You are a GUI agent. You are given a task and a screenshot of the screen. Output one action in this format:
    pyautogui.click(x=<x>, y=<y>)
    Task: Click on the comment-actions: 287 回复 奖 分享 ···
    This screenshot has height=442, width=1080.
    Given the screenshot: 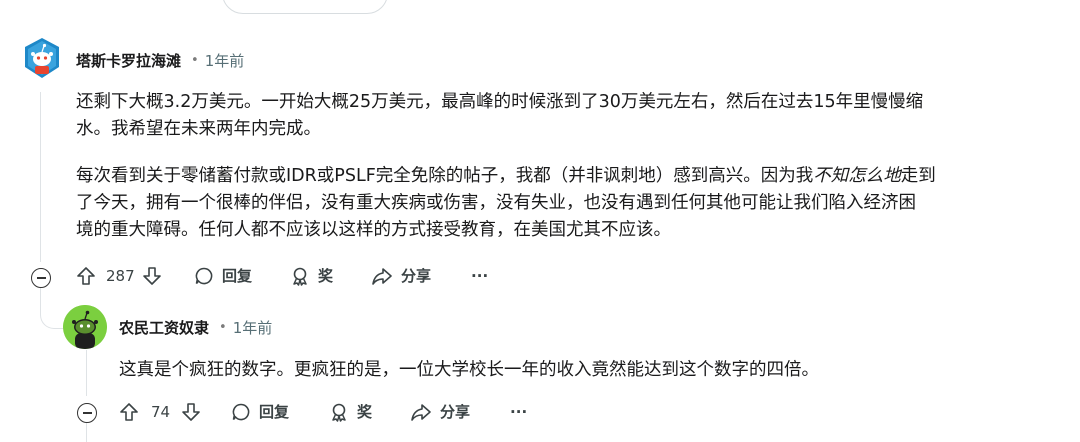 What is the action you would take?
    pyautogui.click(x=282, y=275)
    